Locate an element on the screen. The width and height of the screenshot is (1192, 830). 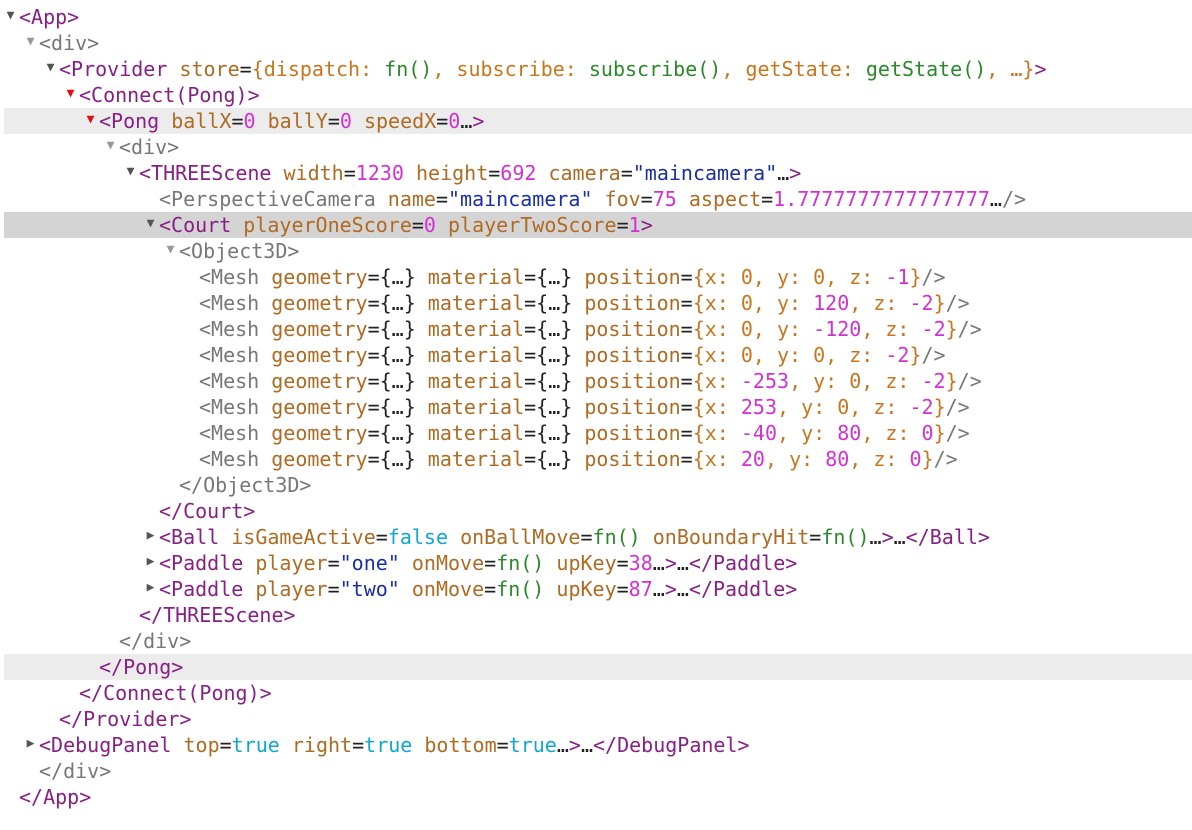
token: , y: 0, z: is located at coordinates (843, 407).